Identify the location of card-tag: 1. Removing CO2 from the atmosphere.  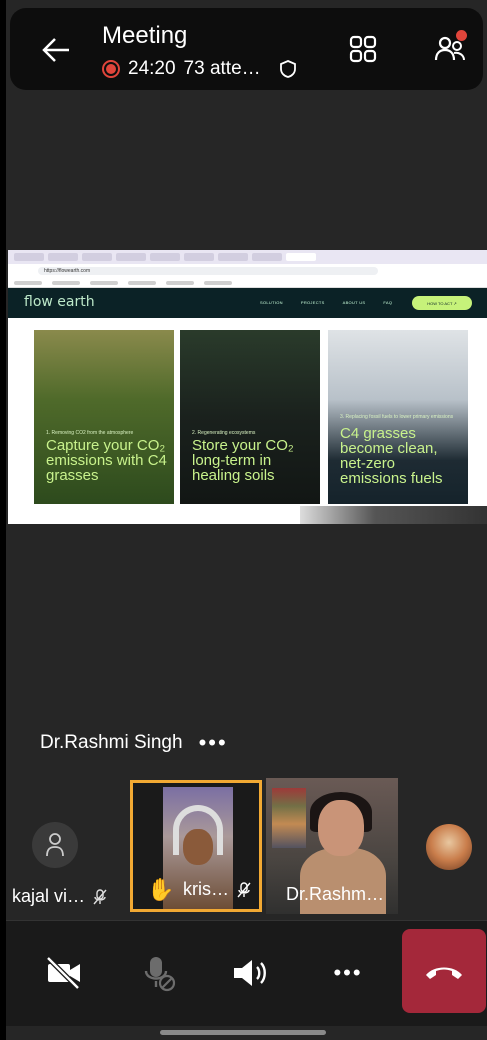
(90, 433).